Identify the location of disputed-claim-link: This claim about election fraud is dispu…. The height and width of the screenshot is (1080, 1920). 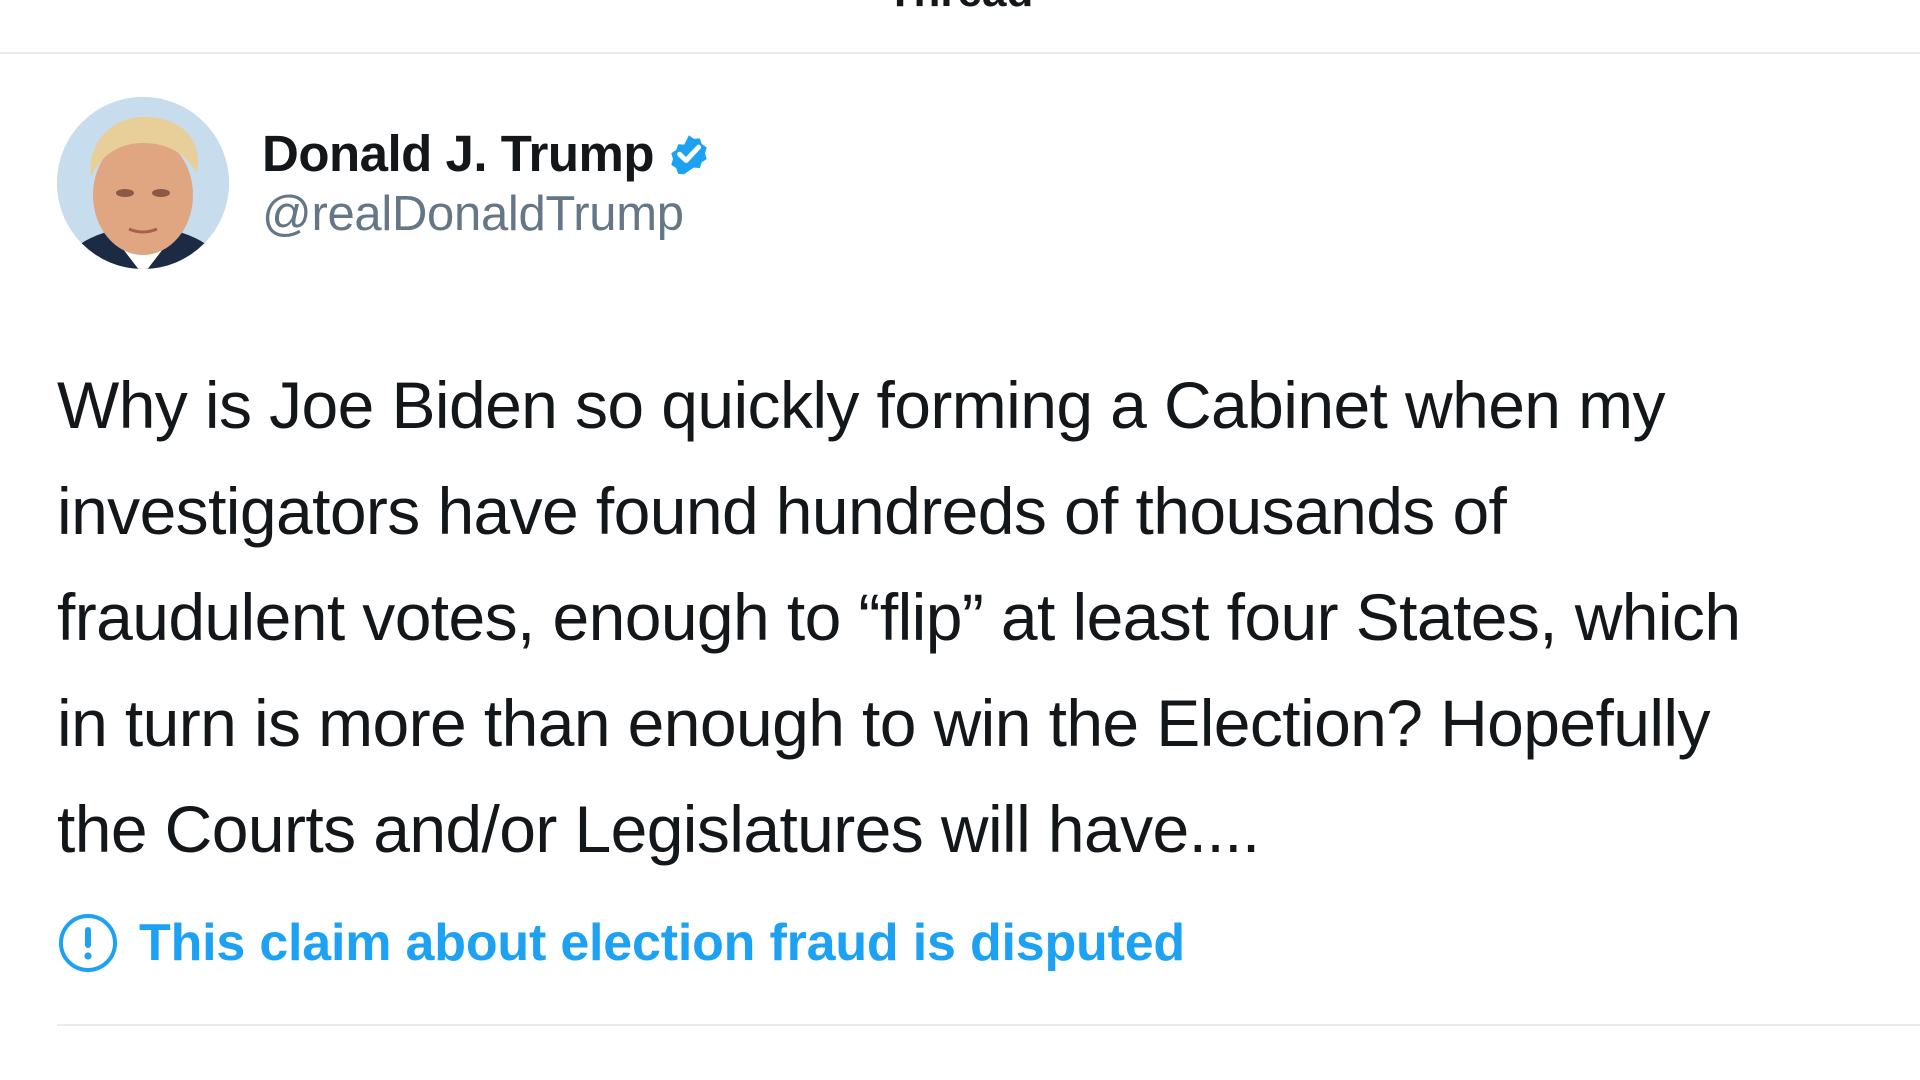
(662, 943).